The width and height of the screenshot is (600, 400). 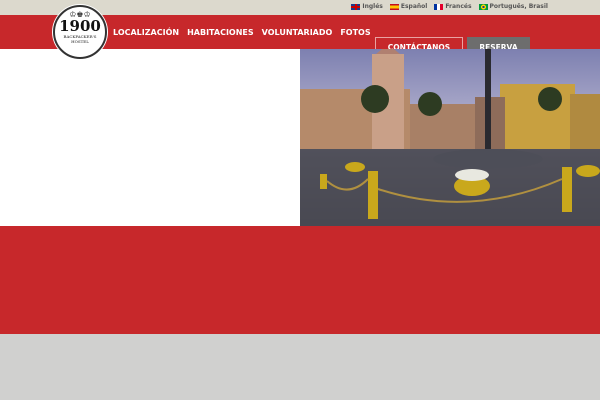 I want to click on uk-flag-icon, so click(x=356, y=6).